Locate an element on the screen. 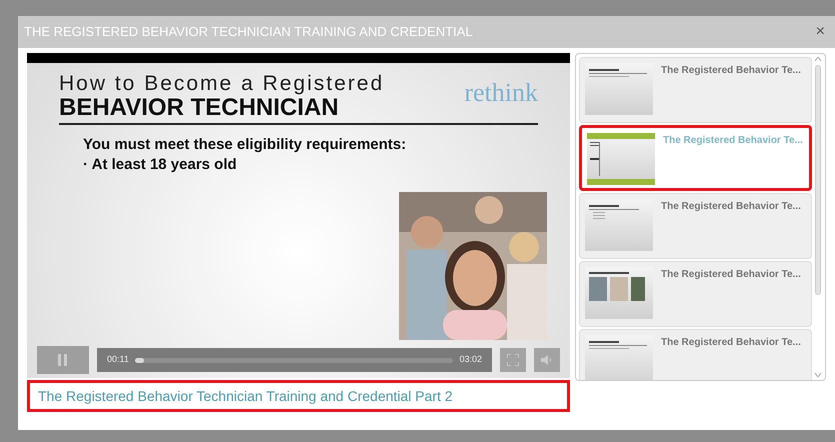 This screenshot has height=442, width=835. elapsed-time: 00:11 is located at coordinates (118, 359).